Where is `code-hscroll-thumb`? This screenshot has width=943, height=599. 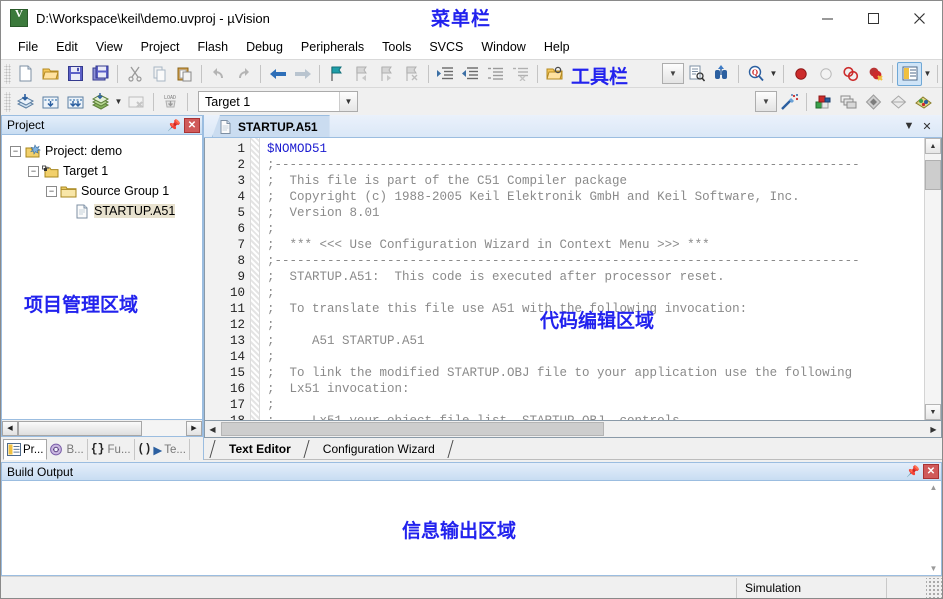
code-hscroll-thumb is located at coordinates (412, 429).